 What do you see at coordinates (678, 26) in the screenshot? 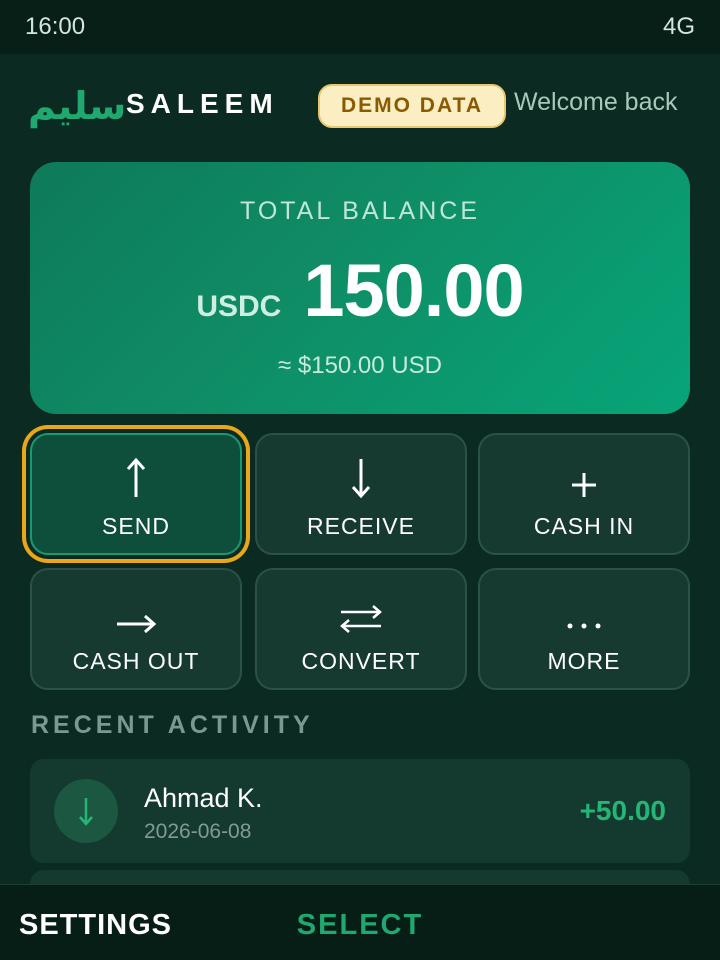
I see `network-indicator: 4G` at bounding box center [678, 26].